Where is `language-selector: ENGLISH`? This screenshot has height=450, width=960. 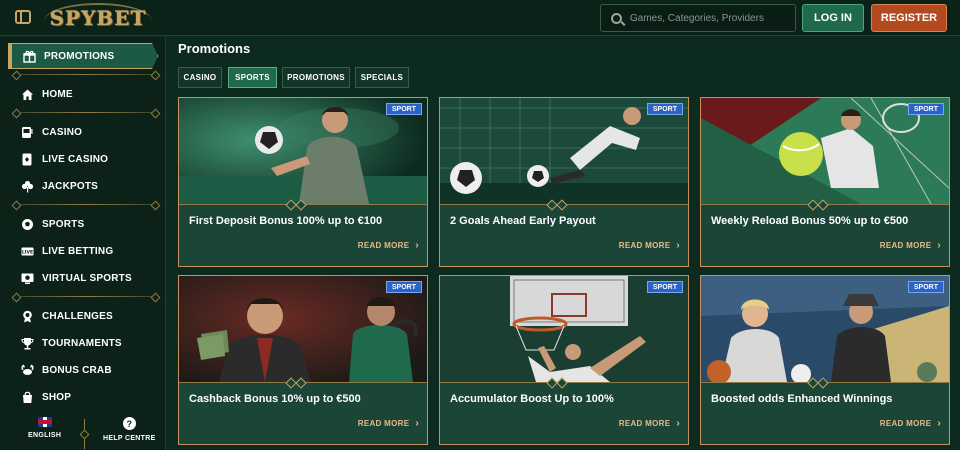 language-selector: ENGLISH is located at coordinates (44, 428).